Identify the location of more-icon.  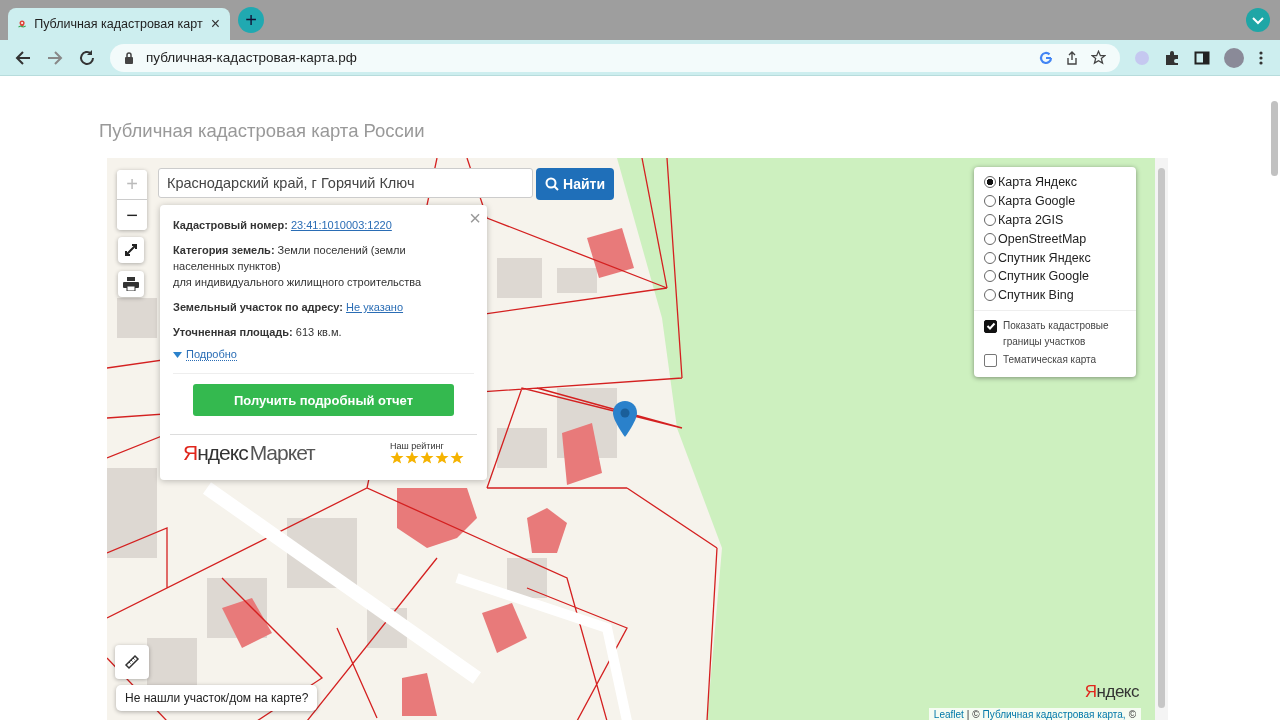
(1261, 57).